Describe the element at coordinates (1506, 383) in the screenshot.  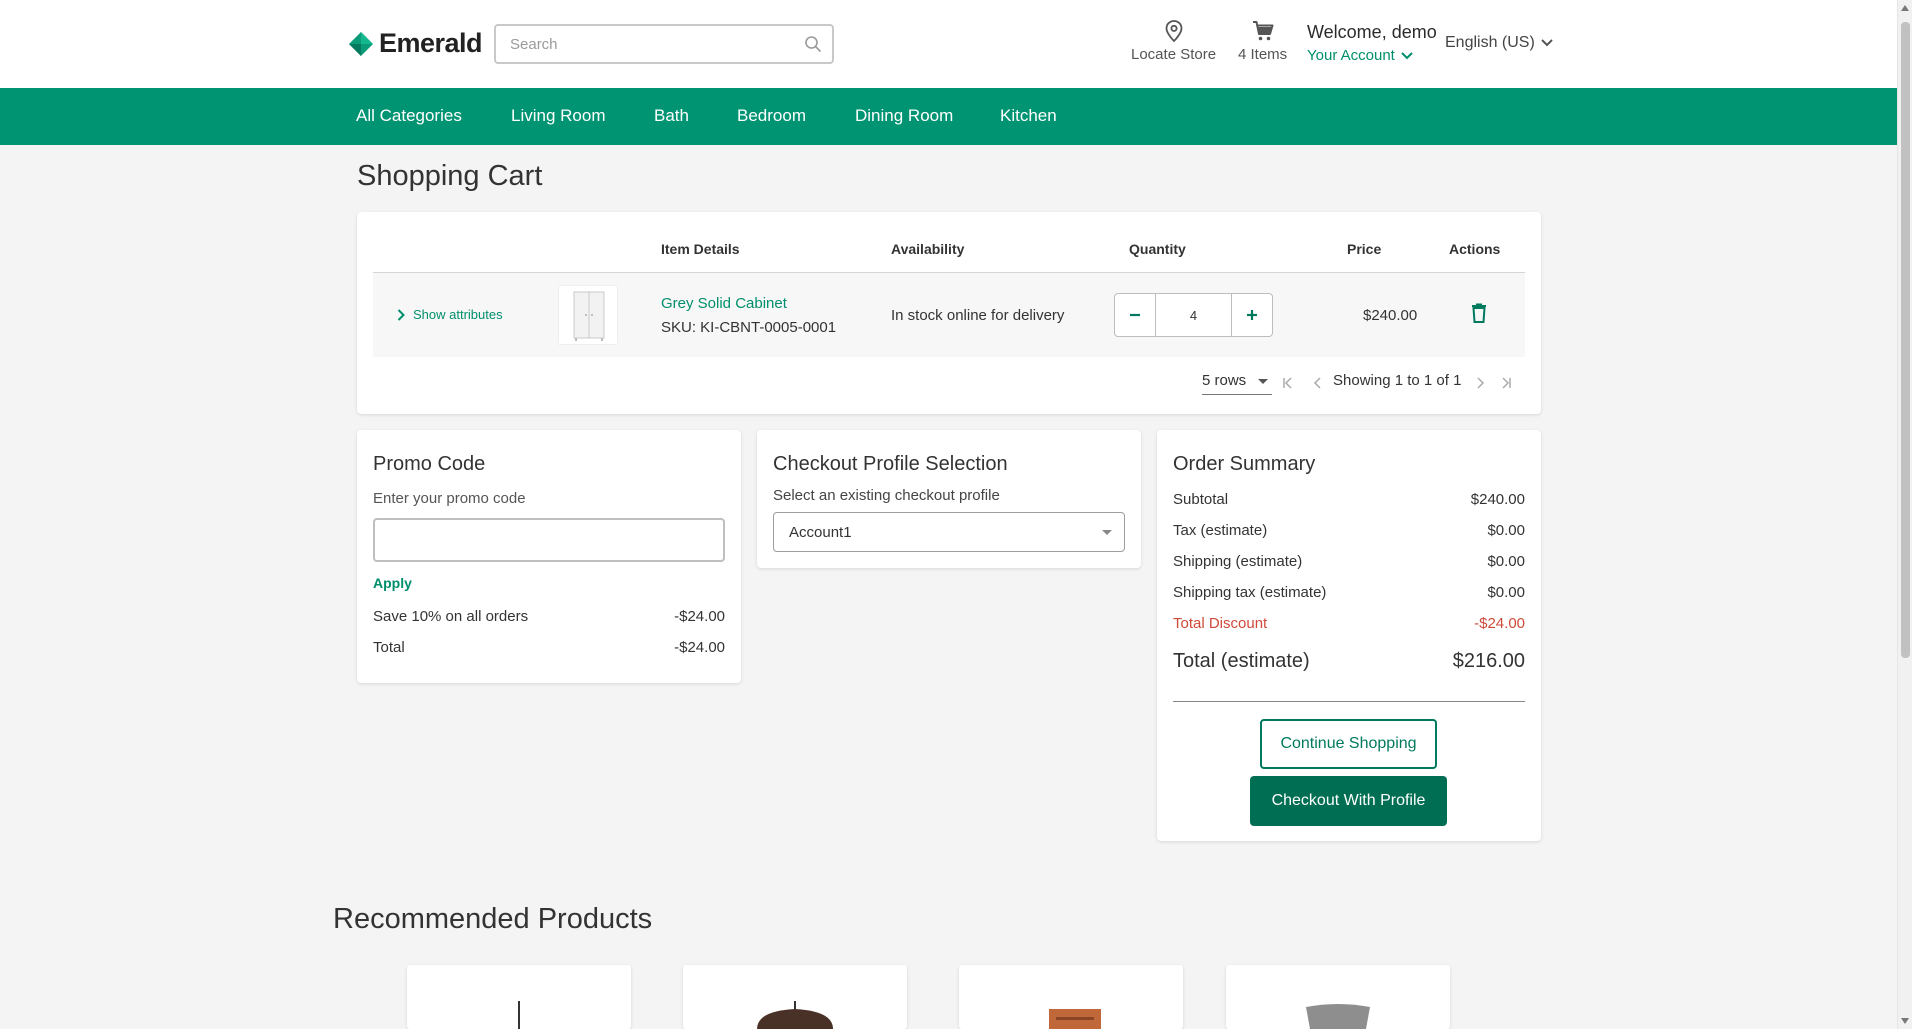
I see `last-page-icon` at that location.